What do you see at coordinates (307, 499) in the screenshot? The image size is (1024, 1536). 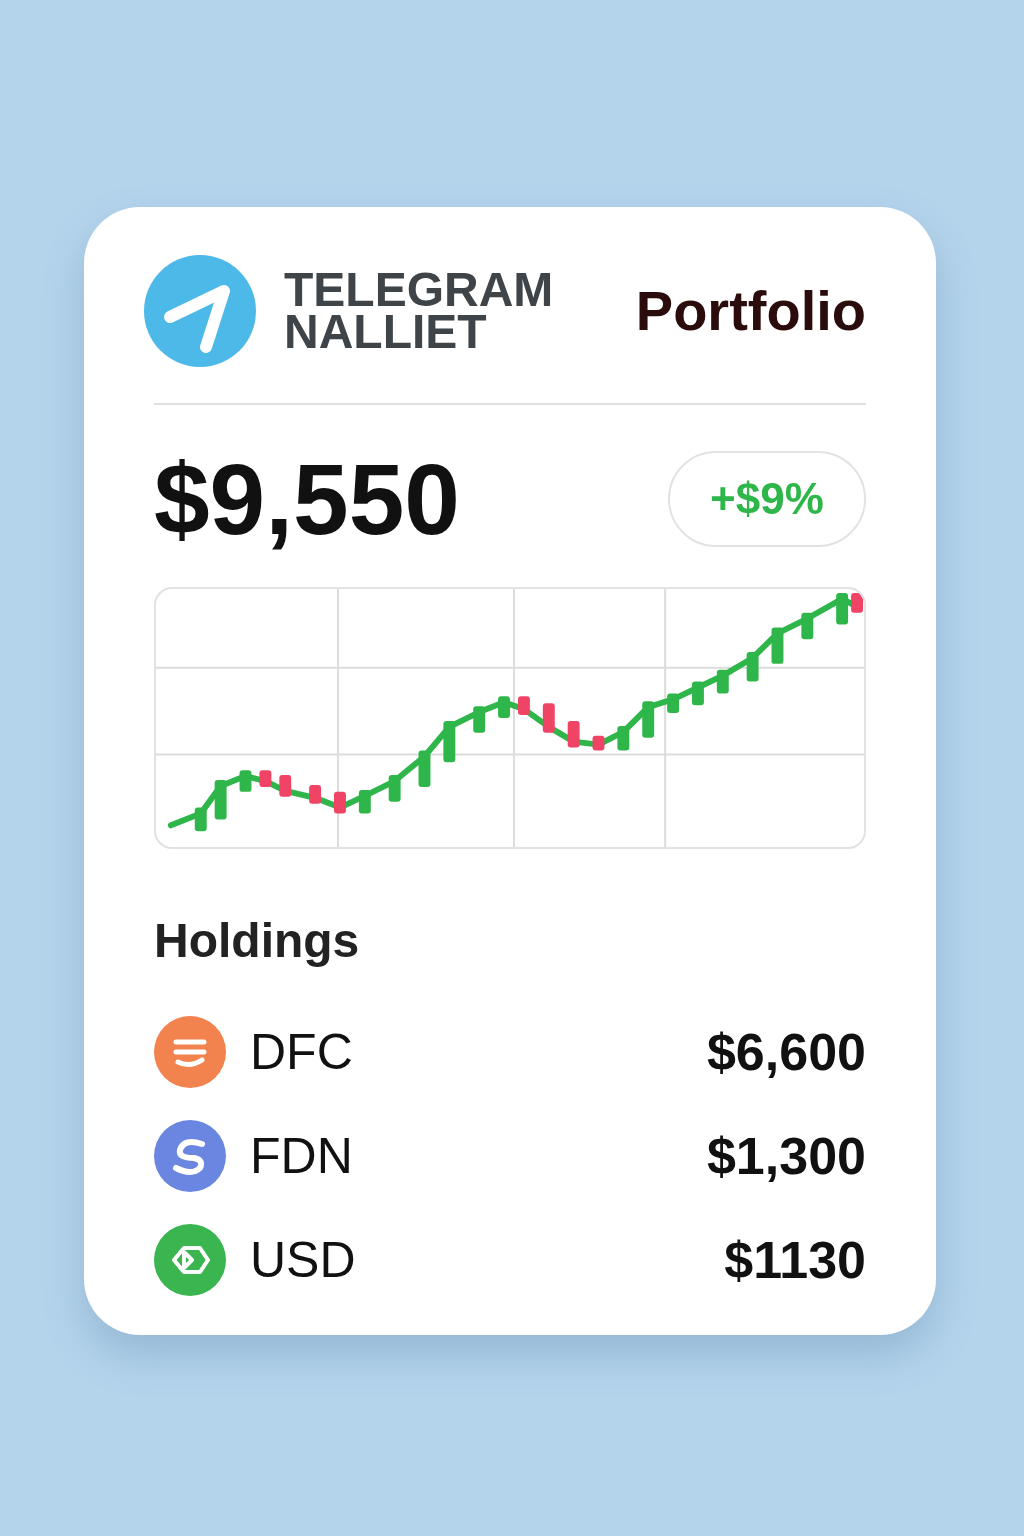 I see `balance-amount: $9,550` at bounding box center [307, 499].